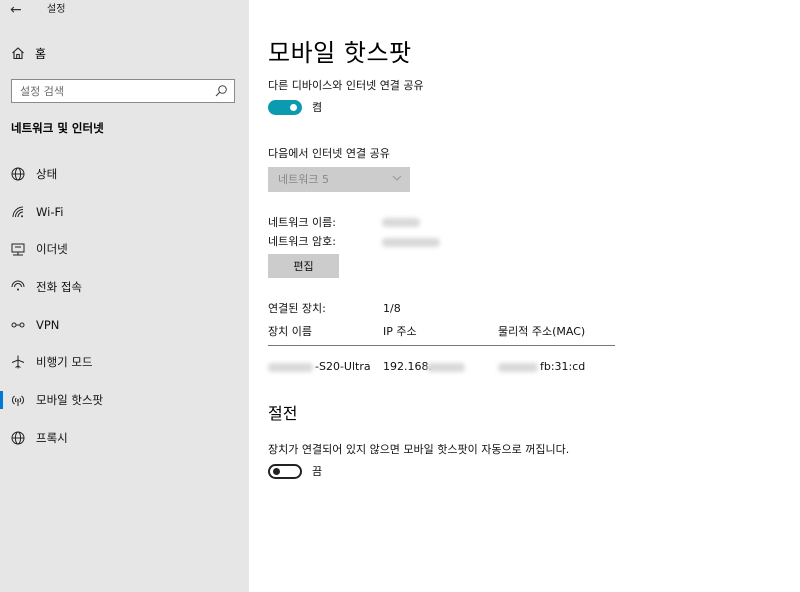 Image resolution: width=800 pixels, height=592 pixels. I want to click on sidebar-item-airplane-mode: 비행기 모드, so click(124, 362).